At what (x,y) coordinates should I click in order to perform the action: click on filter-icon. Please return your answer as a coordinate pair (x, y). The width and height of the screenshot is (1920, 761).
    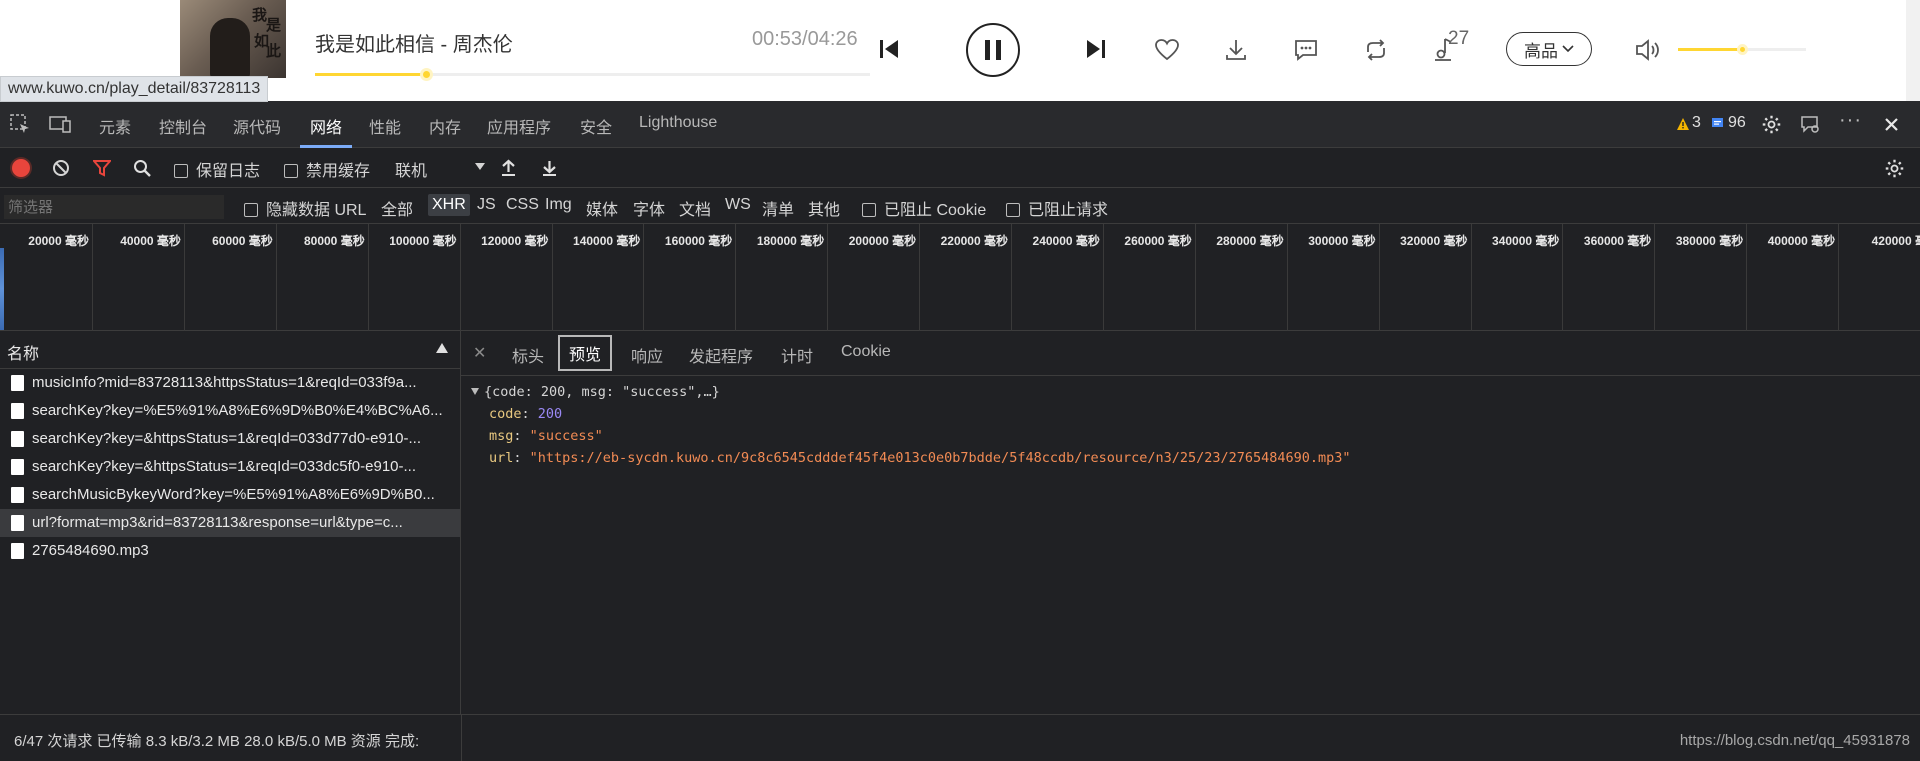
    Looking at the image, I should click on (102, 168).